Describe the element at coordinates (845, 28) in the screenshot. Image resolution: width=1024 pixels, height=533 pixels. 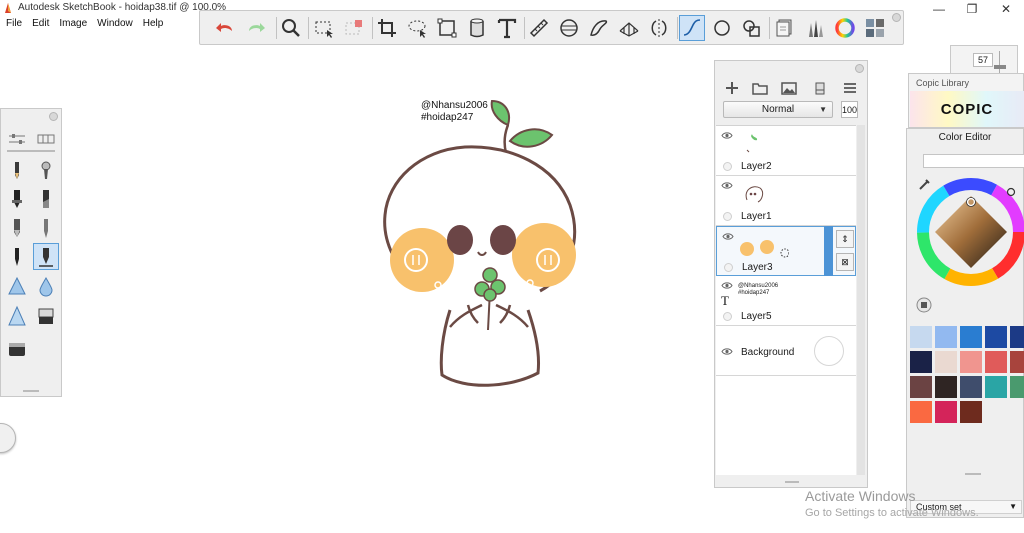
I see `color-wheel-button` at that location.